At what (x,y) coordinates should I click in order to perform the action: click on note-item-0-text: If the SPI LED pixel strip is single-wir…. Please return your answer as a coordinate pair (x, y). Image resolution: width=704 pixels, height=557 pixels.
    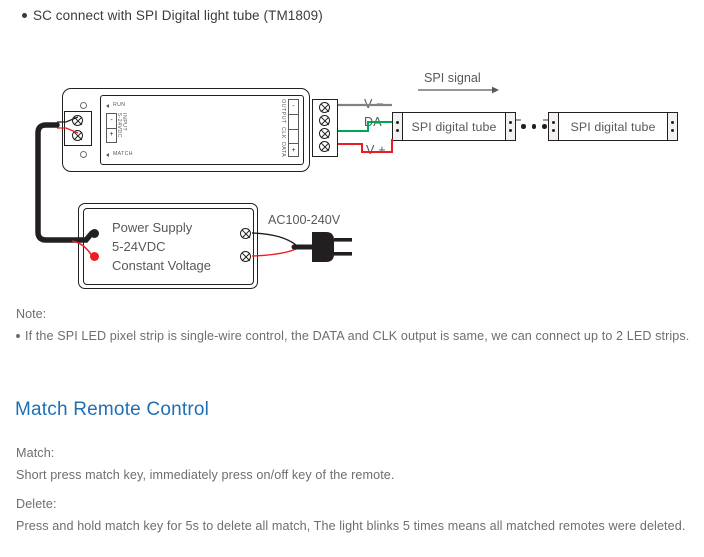
    Looking at the image, I should click on (357, 336).